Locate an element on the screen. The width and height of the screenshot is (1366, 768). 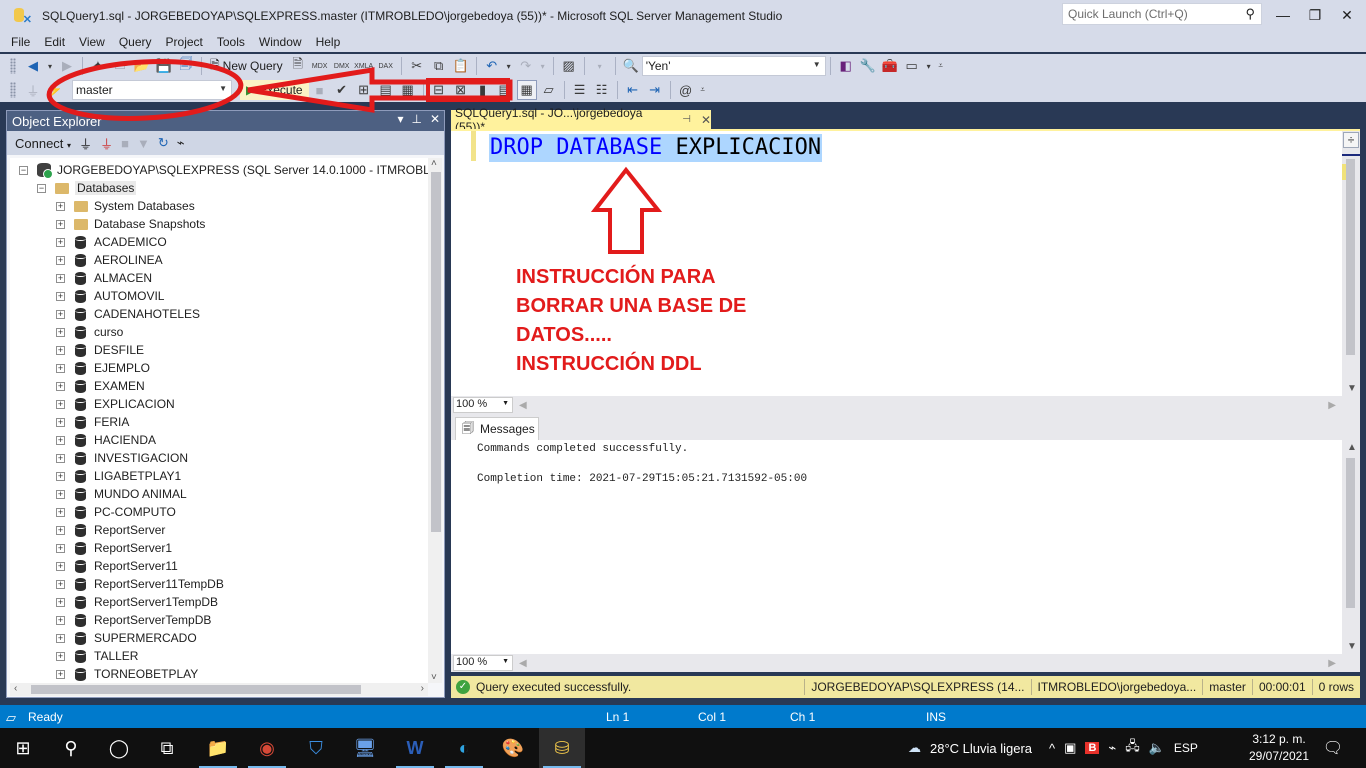
editor-vertical-scrollbar: ÷ ▼ is located at coordinates (1351, 263).